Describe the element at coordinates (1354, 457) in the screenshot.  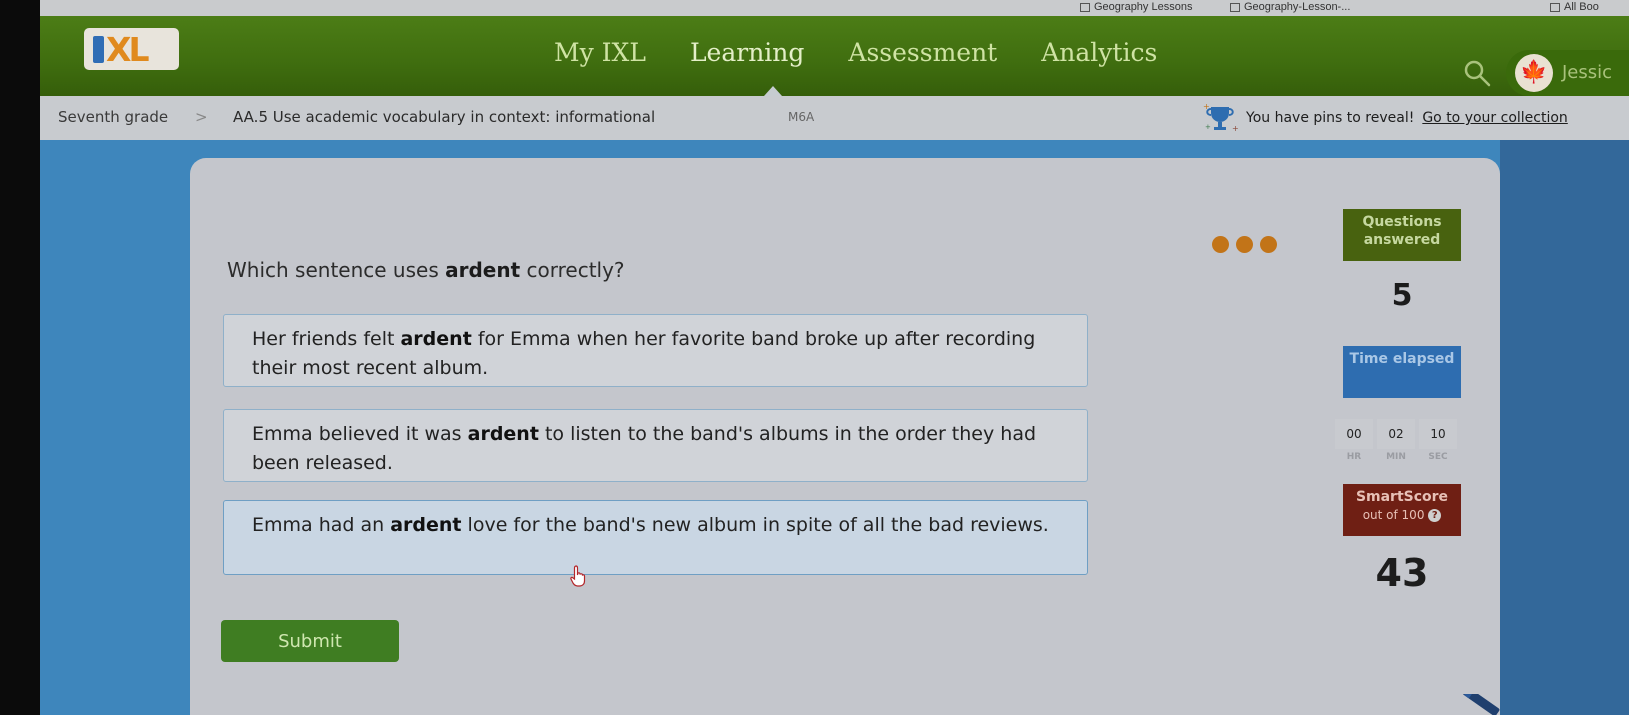
I see `time-unit-hr: HR` at that location.